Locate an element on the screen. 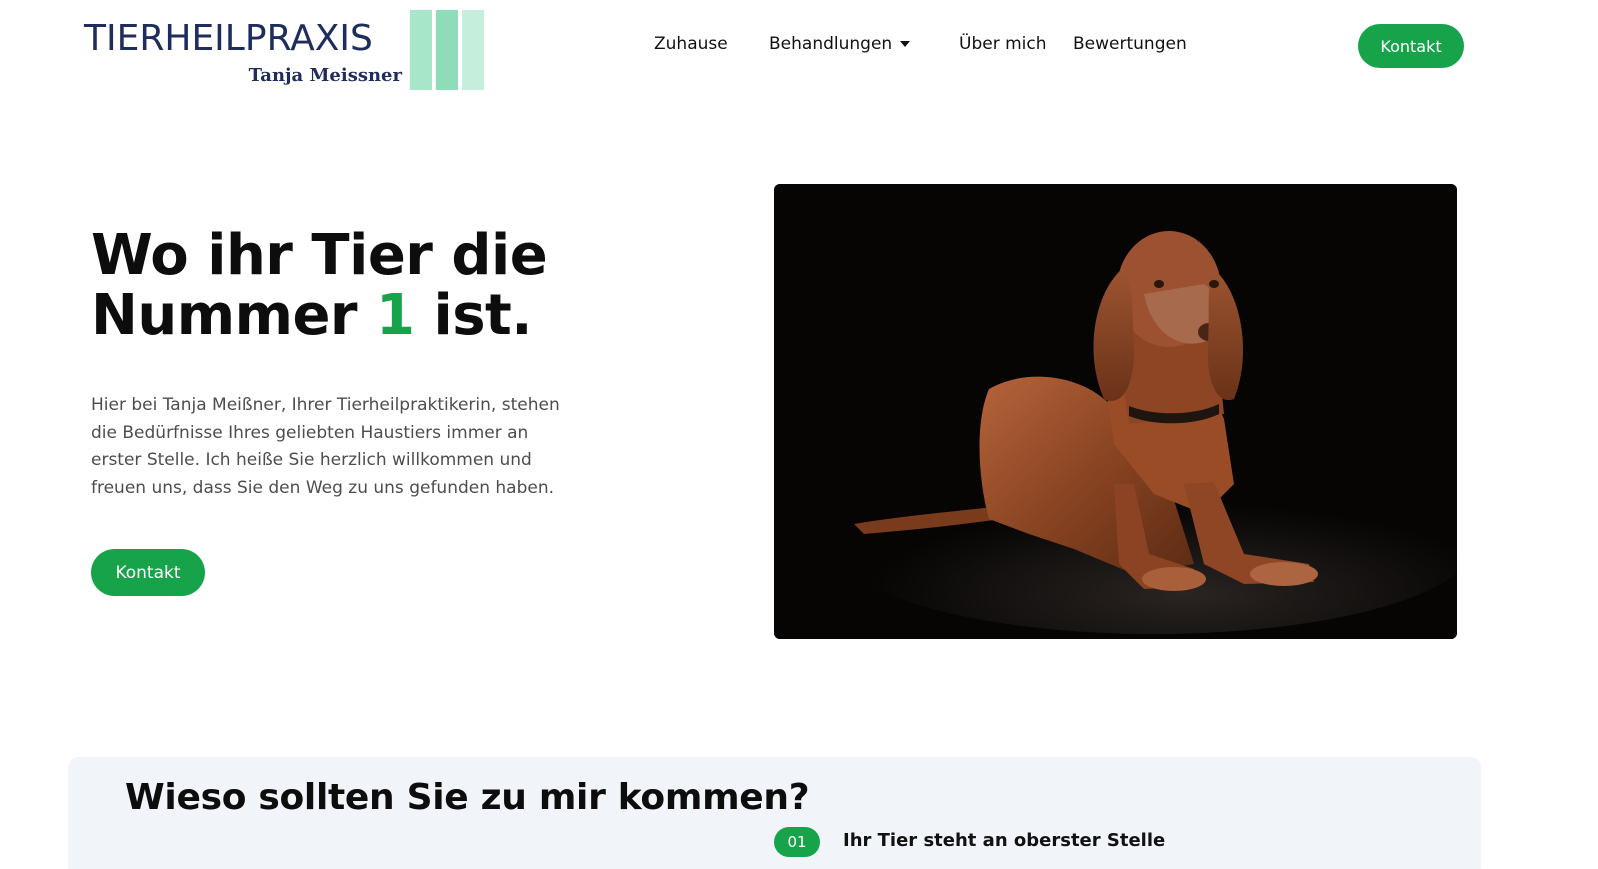 This screenshot has height=869, width=1598. site-logo: TIERHEILPRAXIS Tanja Meissner is located at coordinates (284, 50).